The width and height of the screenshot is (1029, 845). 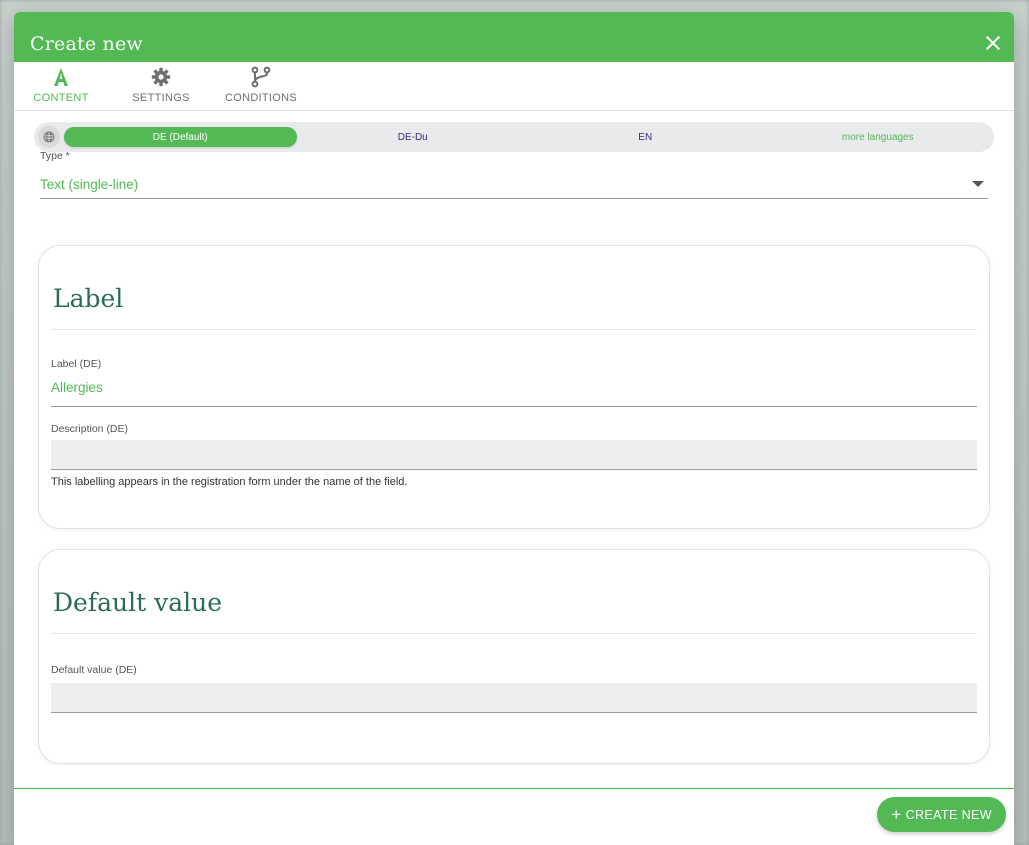 I want to click on tab-content: CONTENT, so click(x=61, y=86).